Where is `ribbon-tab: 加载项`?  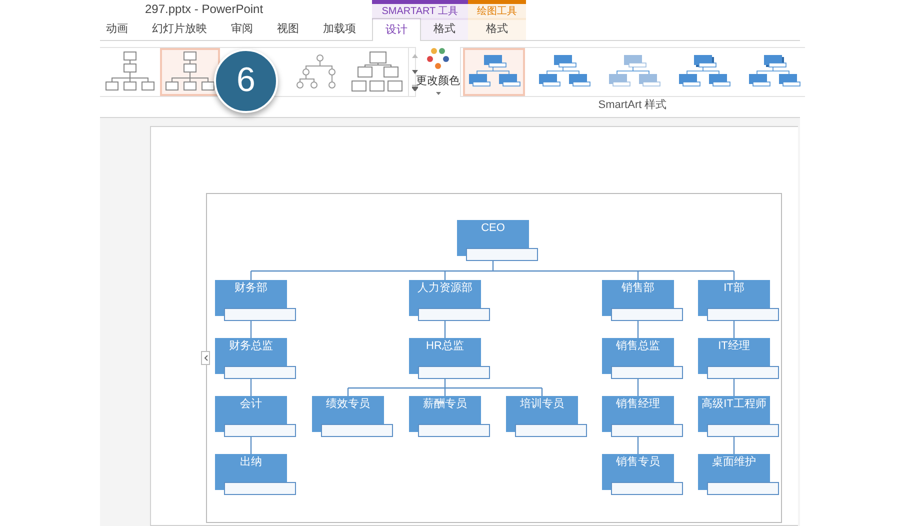
ribbon-tab: 加载项 is located at coordinates (339, 29).